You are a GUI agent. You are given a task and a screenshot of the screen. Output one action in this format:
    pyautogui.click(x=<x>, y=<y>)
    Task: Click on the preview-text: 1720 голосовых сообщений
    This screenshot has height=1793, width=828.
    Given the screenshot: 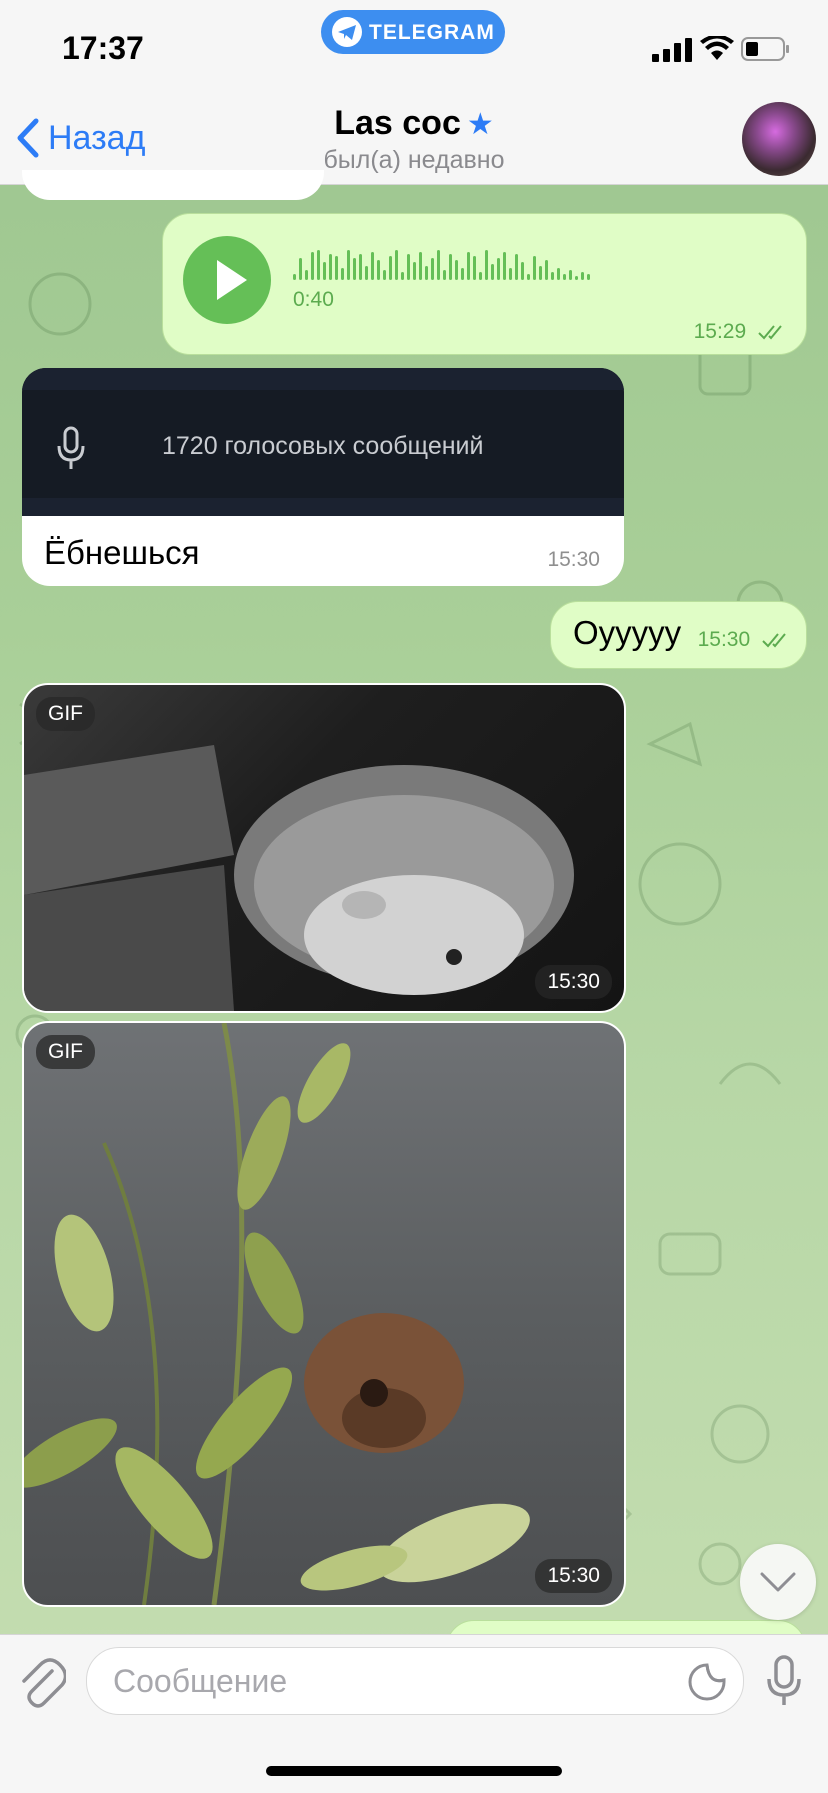 What is the action you would take?
    pyautogui.click(x=323, y=446)
    